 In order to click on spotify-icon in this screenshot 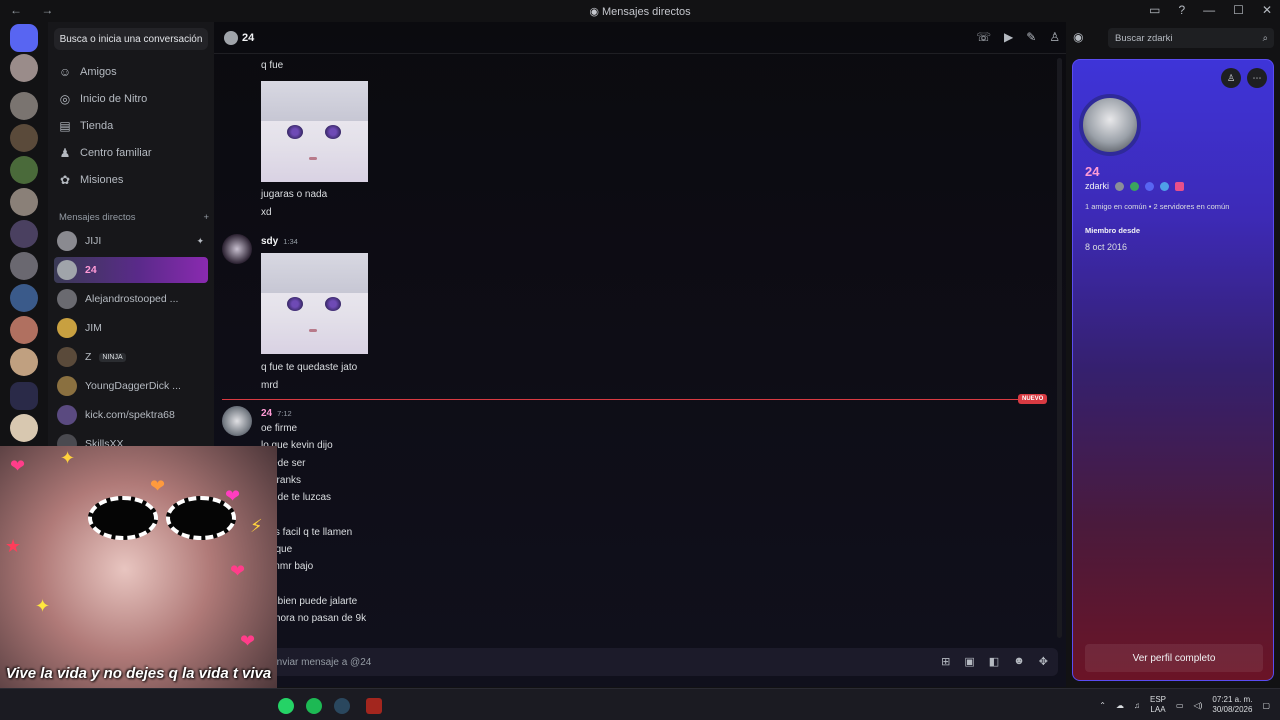, I will do `click(314, 706)`.